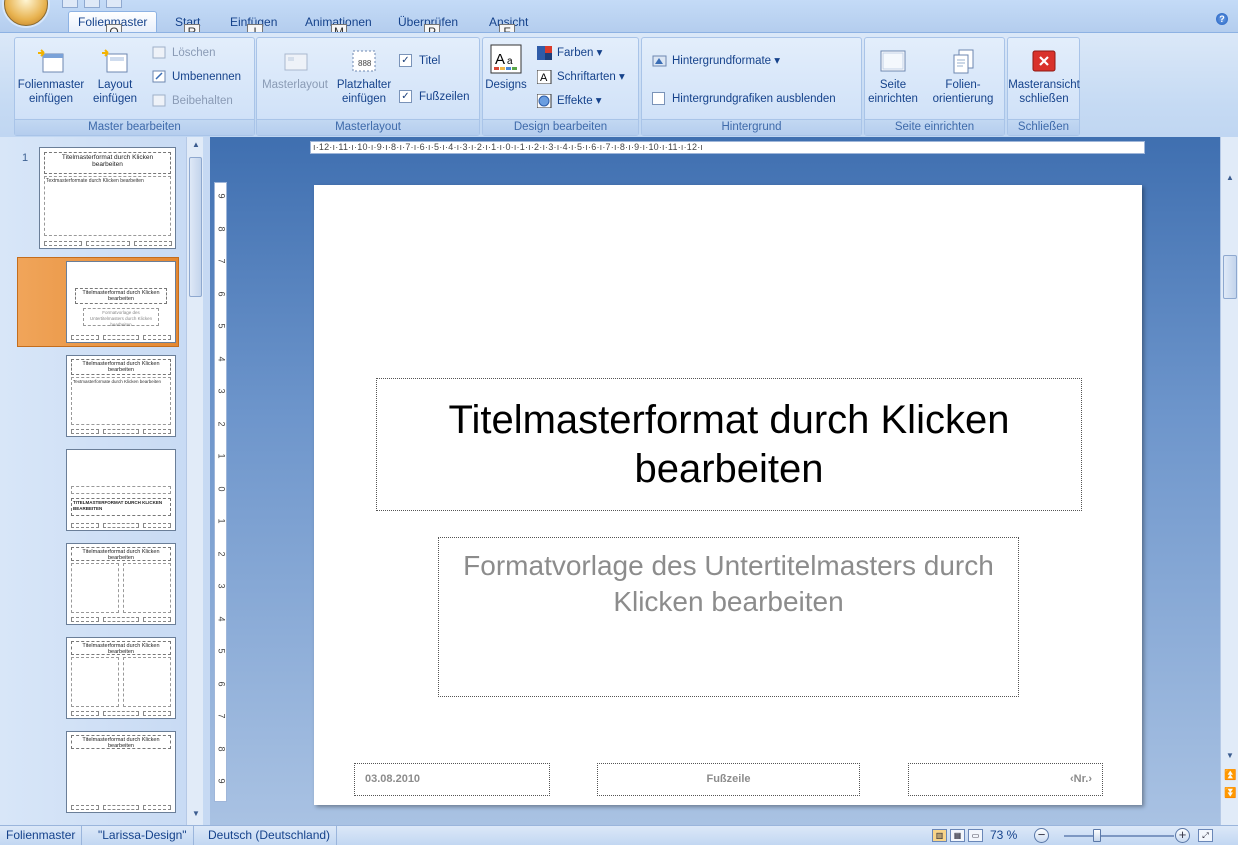 Image resolution: width=1238 pixels, height=845 pixels. What do you see at coordinates (196, 77) in the screenshot?
I see `umbenennen-button: Umbenennen` at bounding box center [196, 77].